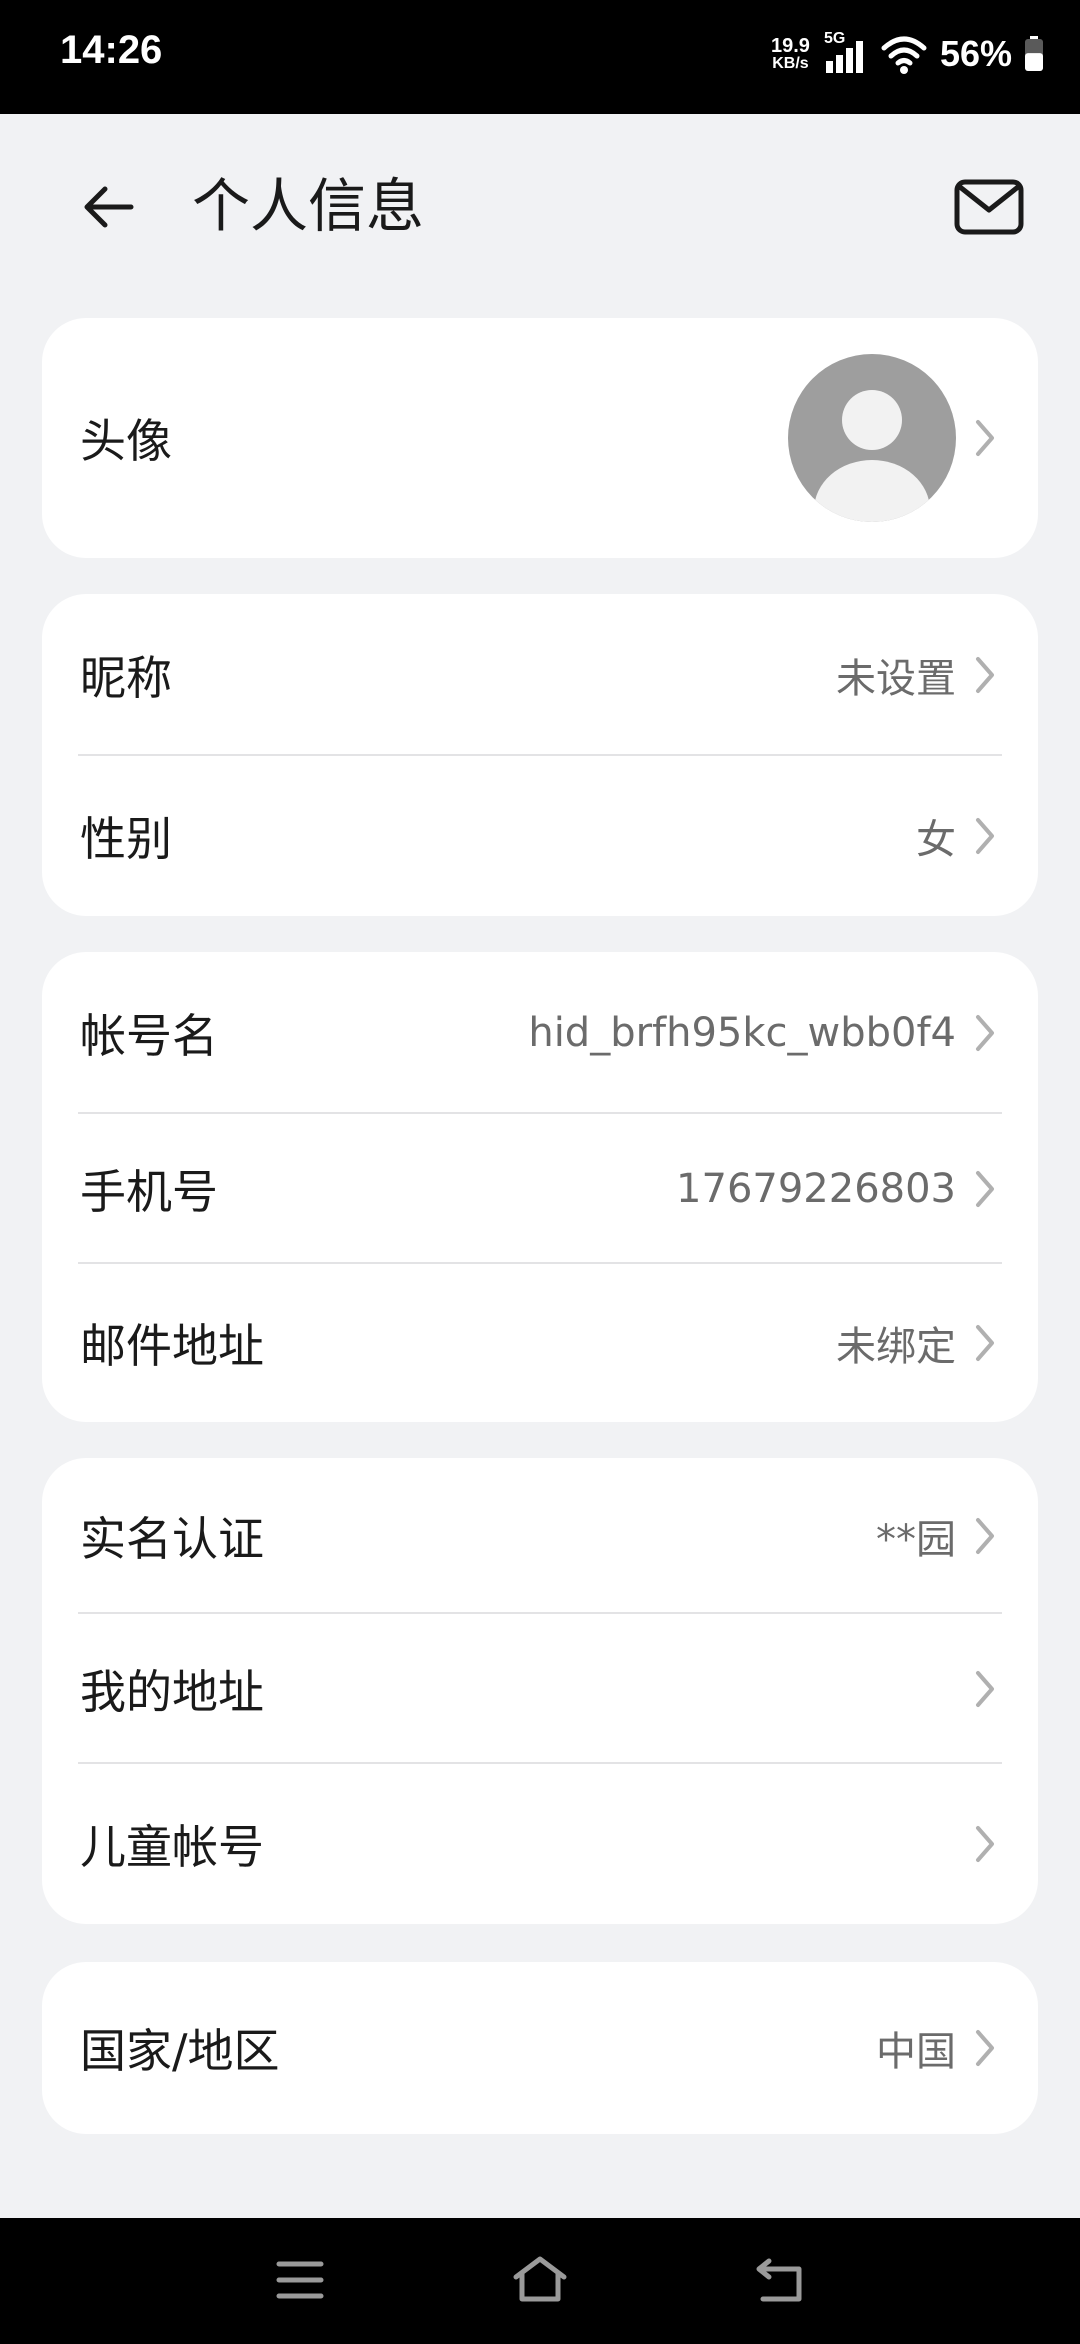  What do you see at coordinates (936, 840) in the screenshot?
I see `row-gender-value: 女` at bounding box center [936, 840].